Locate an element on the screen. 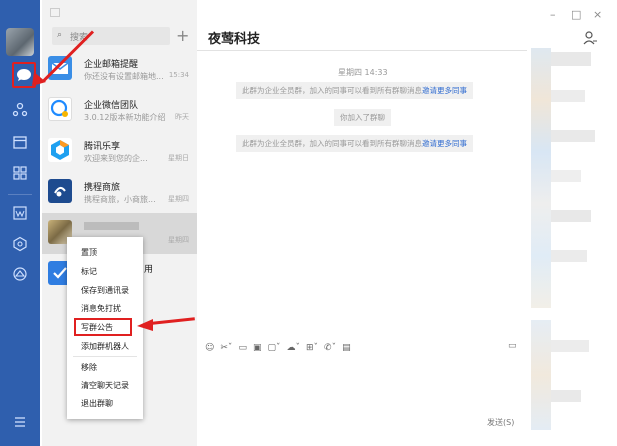  chat-title: 夜莺科技 is located at coordinates (234, 39).